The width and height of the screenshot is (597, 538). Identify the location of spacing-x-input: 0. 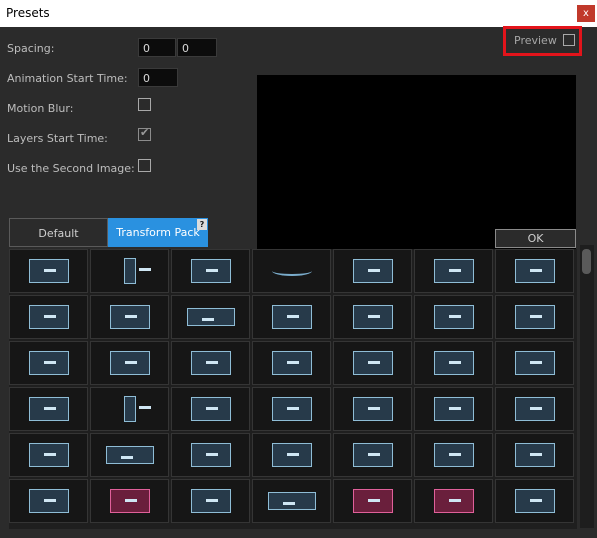
(157, 47).